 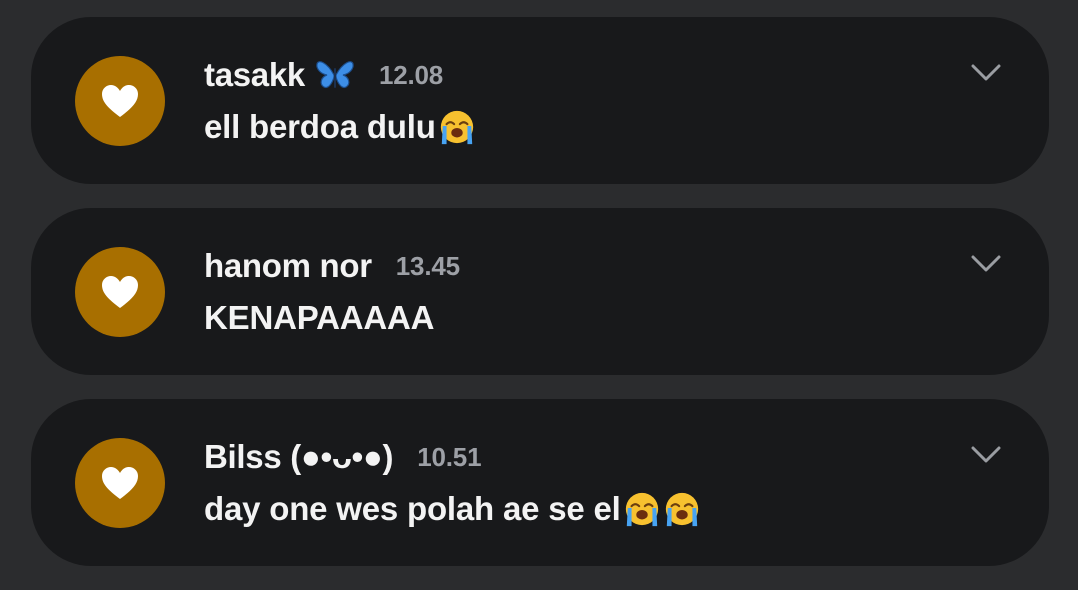 I want to click on comment-text: KENAPAAAAA, so click(x=319, y=317).